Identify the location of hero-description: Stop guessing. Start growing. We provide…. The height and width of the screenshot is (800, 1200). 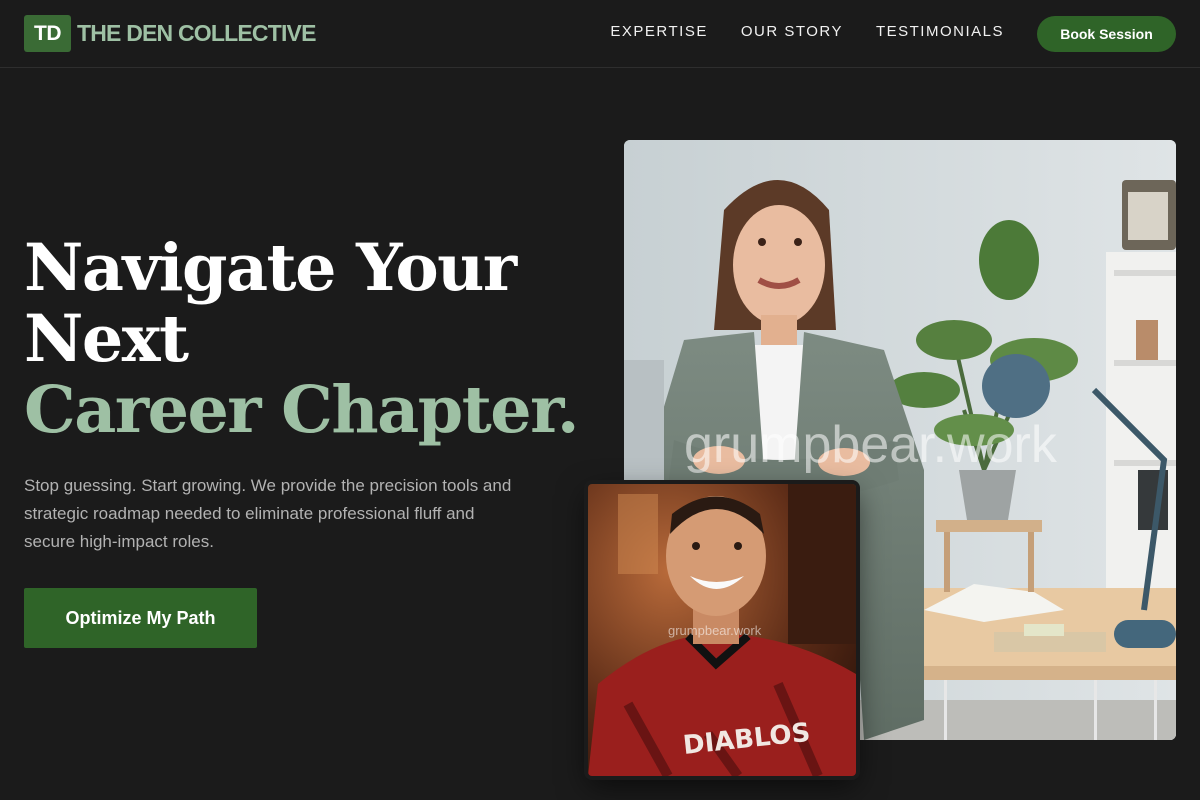
(268, 513).